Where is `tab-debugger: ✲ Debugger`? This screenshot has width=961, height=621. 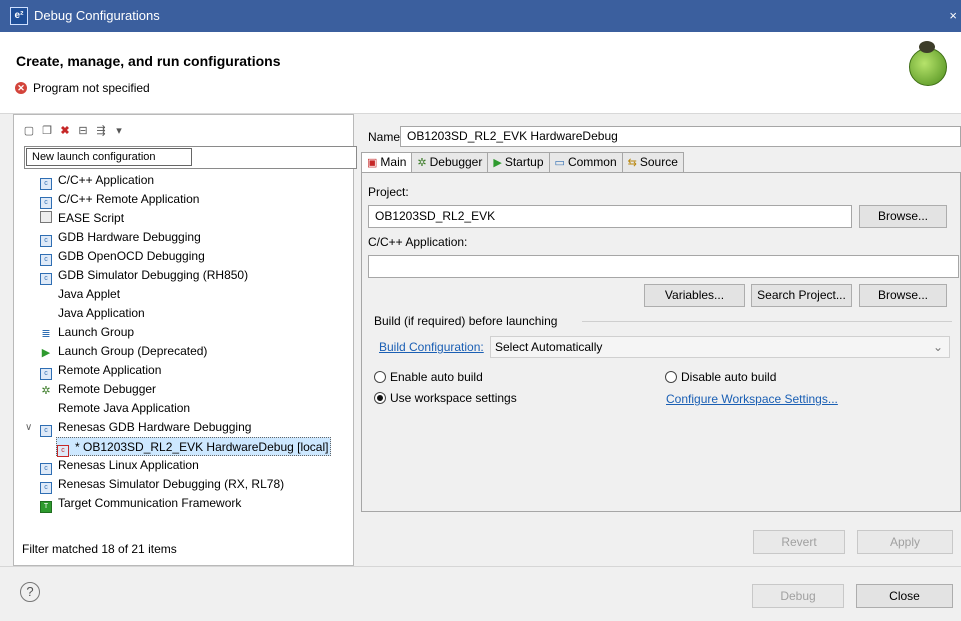 tab-debugger: ✲ Debugger is located at coordinates (449, 162).